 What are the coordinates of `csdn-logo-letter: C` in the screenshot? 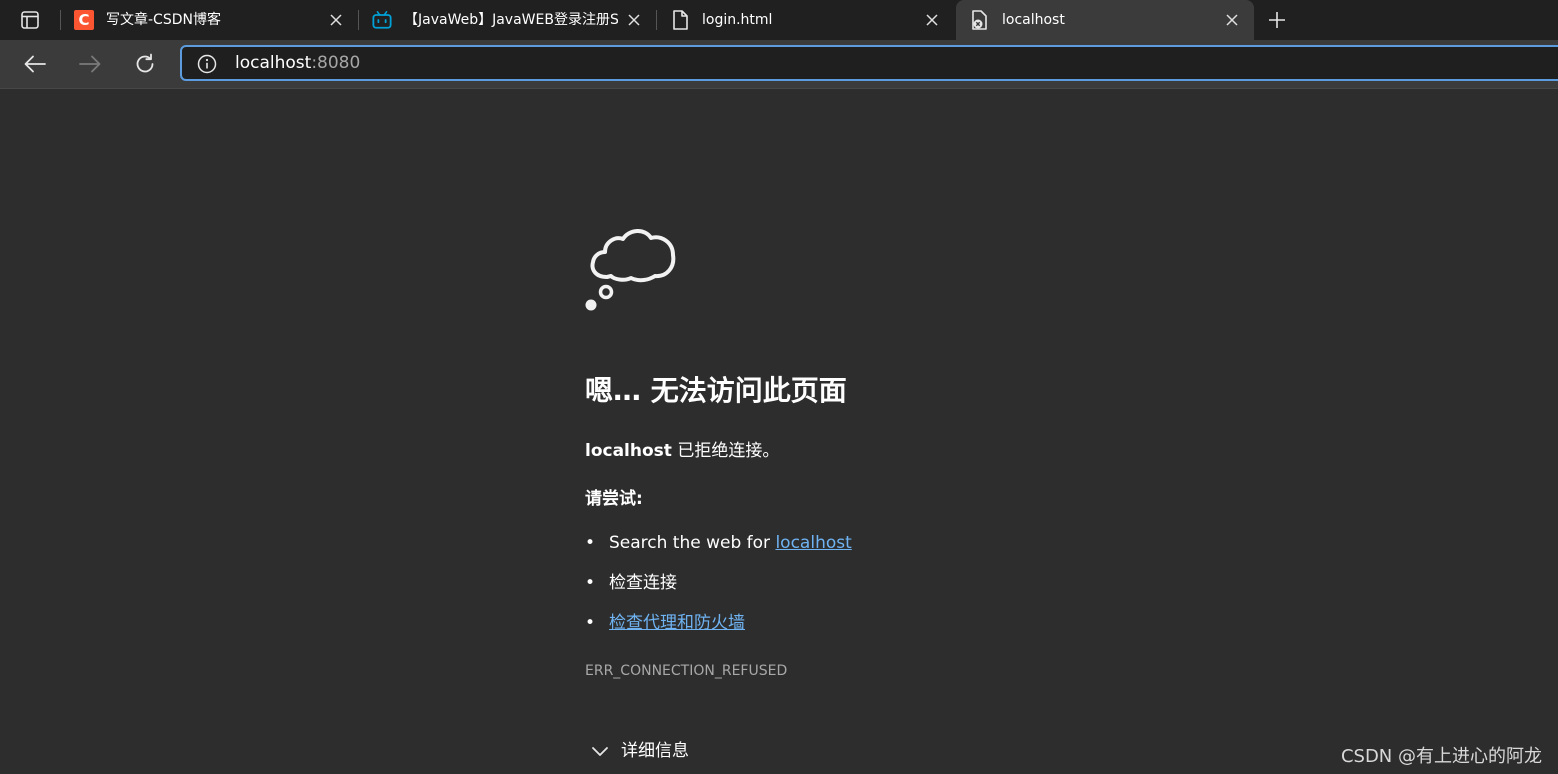 It's located at (84, 20).